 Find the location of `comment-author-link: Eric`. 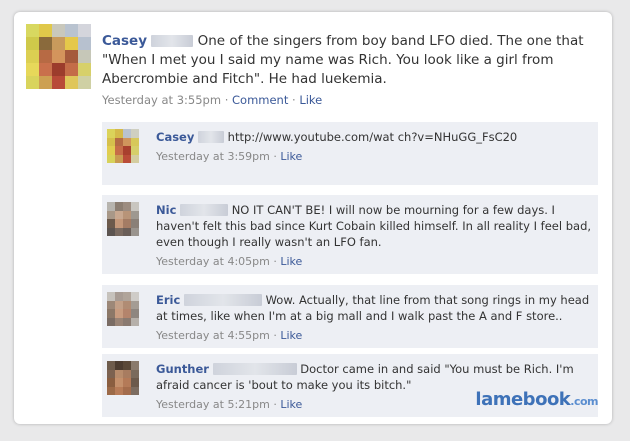

comment-author-link: Eric is located at coordinates (168, 300).